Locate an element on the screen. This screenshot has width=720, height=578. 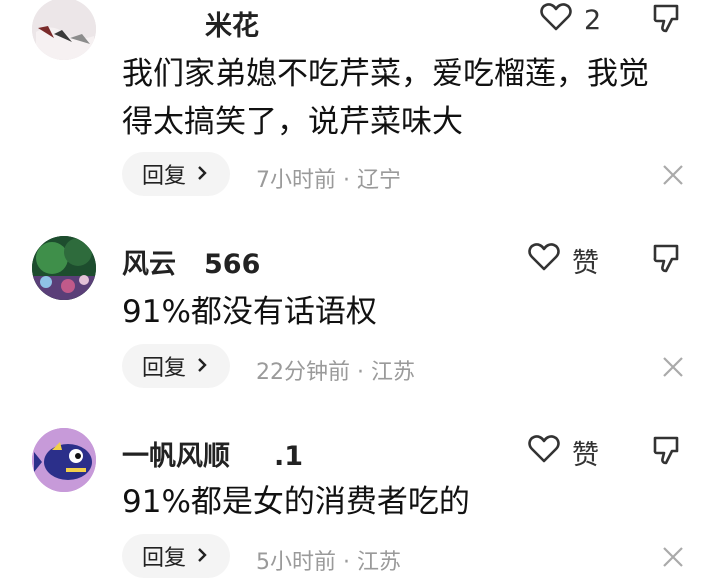
location: 辽宁 is located at coordinates (379, 180).